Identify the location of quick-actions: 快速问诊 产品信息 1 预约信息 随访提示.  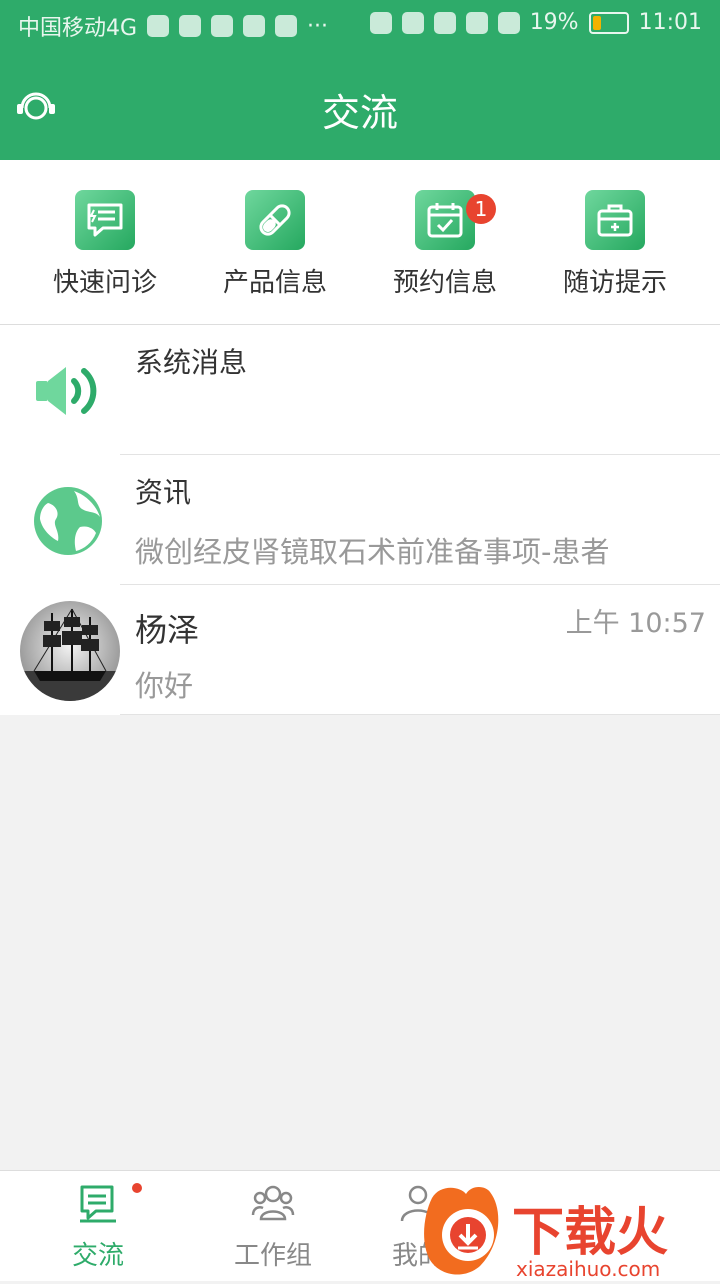
(360, 243).